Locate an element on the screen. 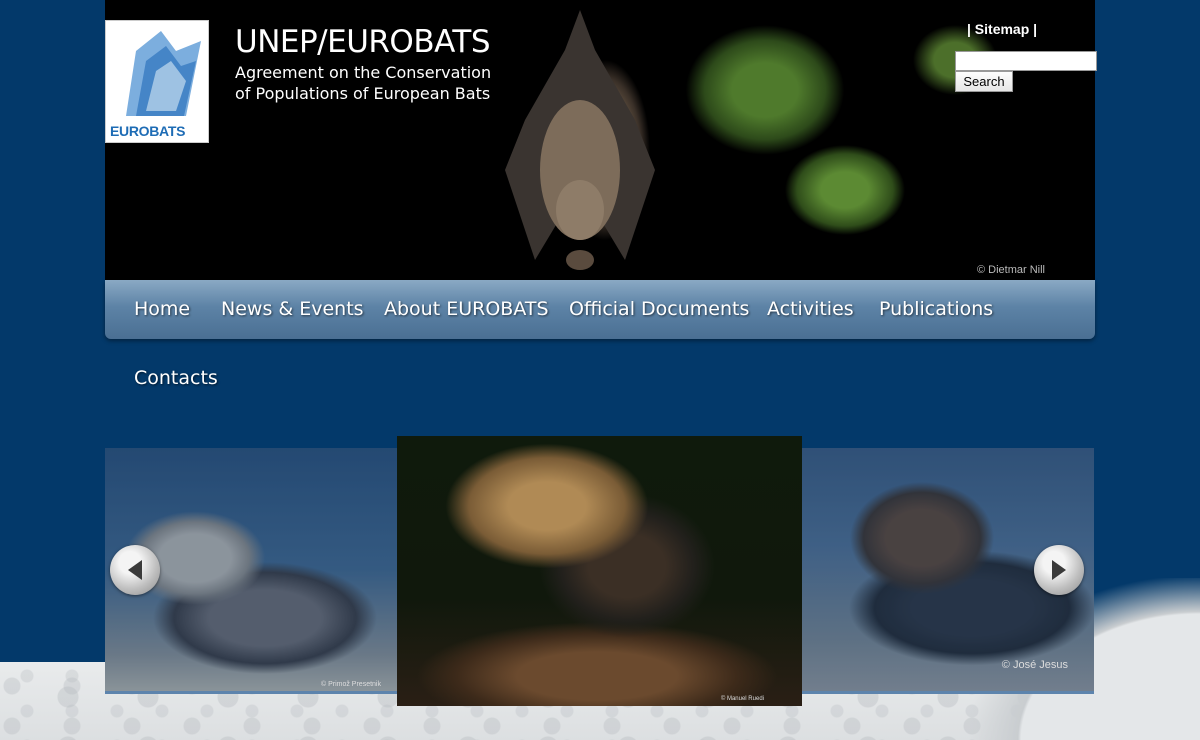 This screenshot has width=1200, height=740. photo-credit-center: © Manuel Ruedi is located at coordinates (742, 699).